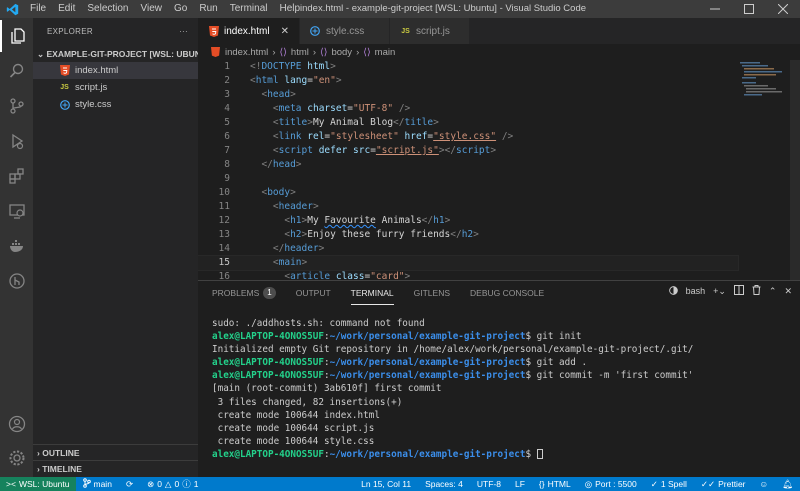 This screenshot has height=491, width=800. Describe the element at coordinates (115, 87) in the screenshot. I see `file-script-js: JS script.js` at that location.